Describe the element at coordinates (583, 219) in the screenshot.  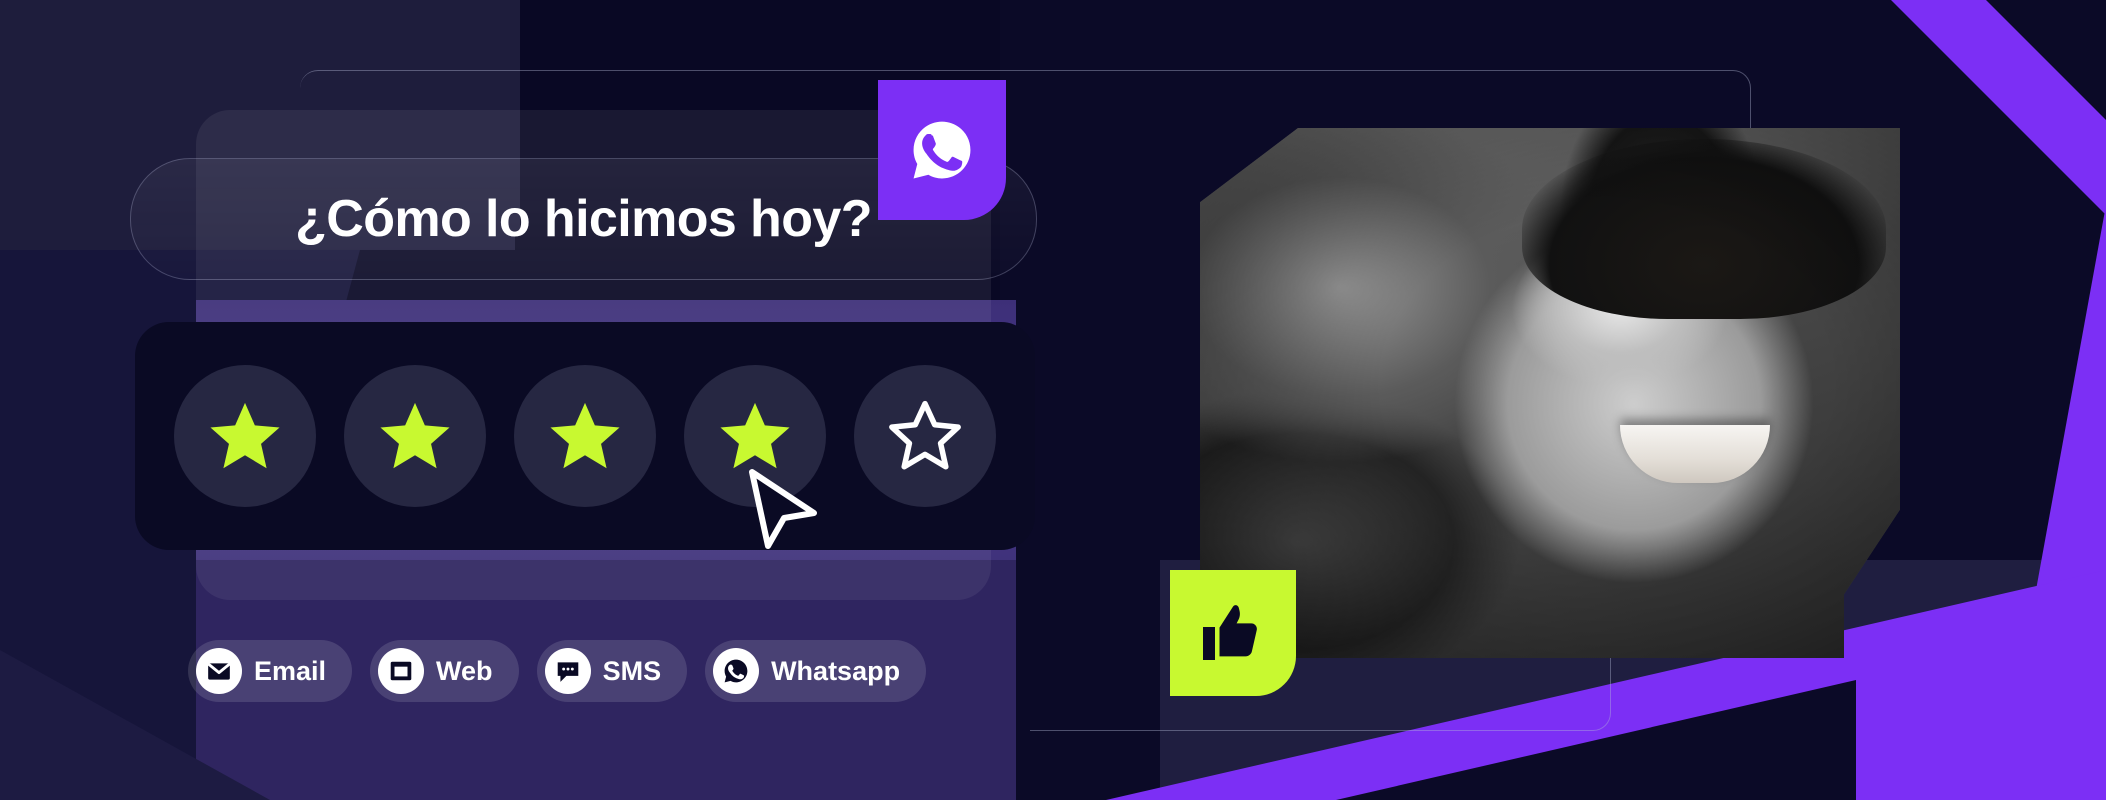
I see `page-title: ¿Cómo lo hicimos hoy?` at that location.